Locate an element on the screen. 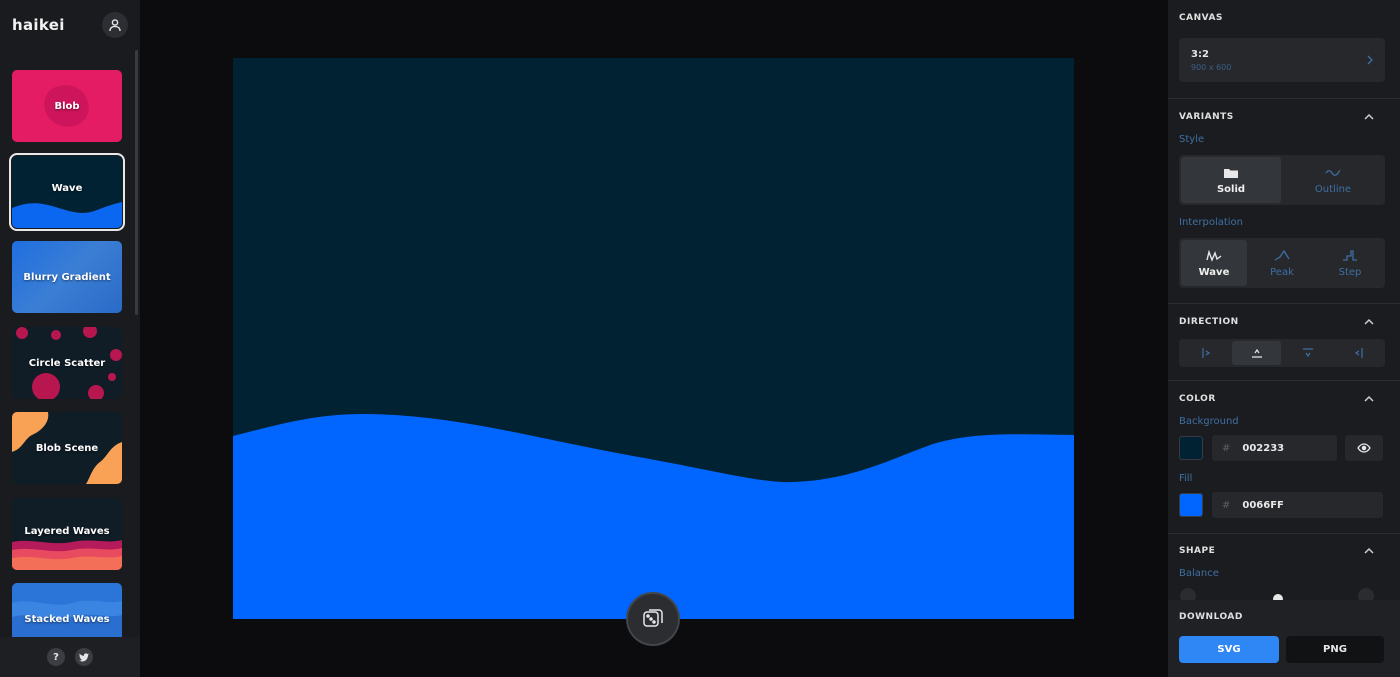 Image resolution: width=1400 pixels, height=677 pixels. direction-right-icon is located at coordinates (1205, 353).